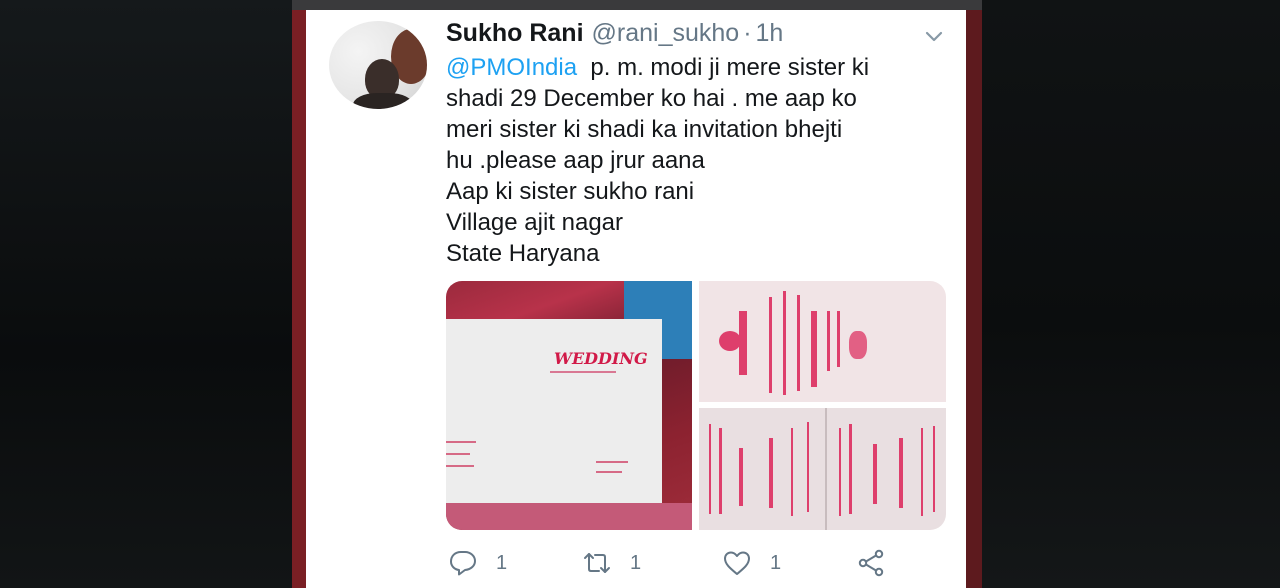 The width and height of the screenshot is (1280, 588). I want to click on like-count: 1, so click(776, 562).